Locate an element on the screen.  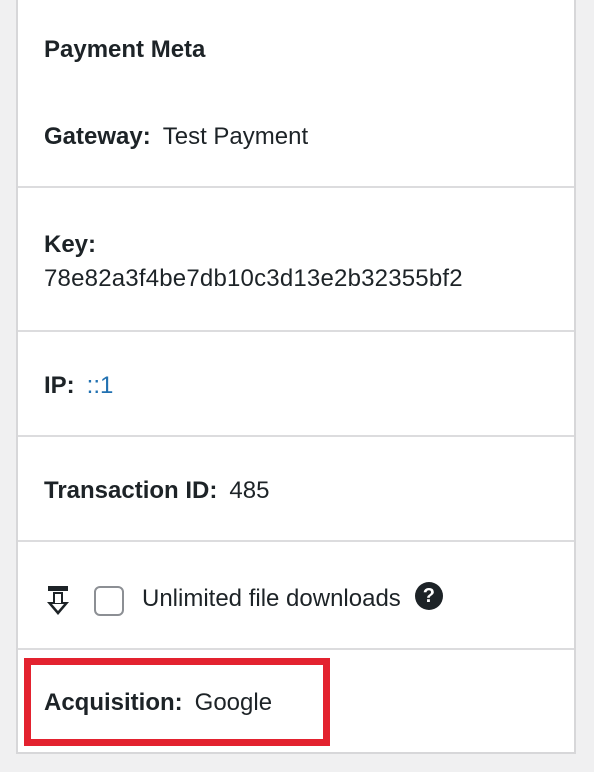
ip-label: IP: is located at coordinates (59, 385).